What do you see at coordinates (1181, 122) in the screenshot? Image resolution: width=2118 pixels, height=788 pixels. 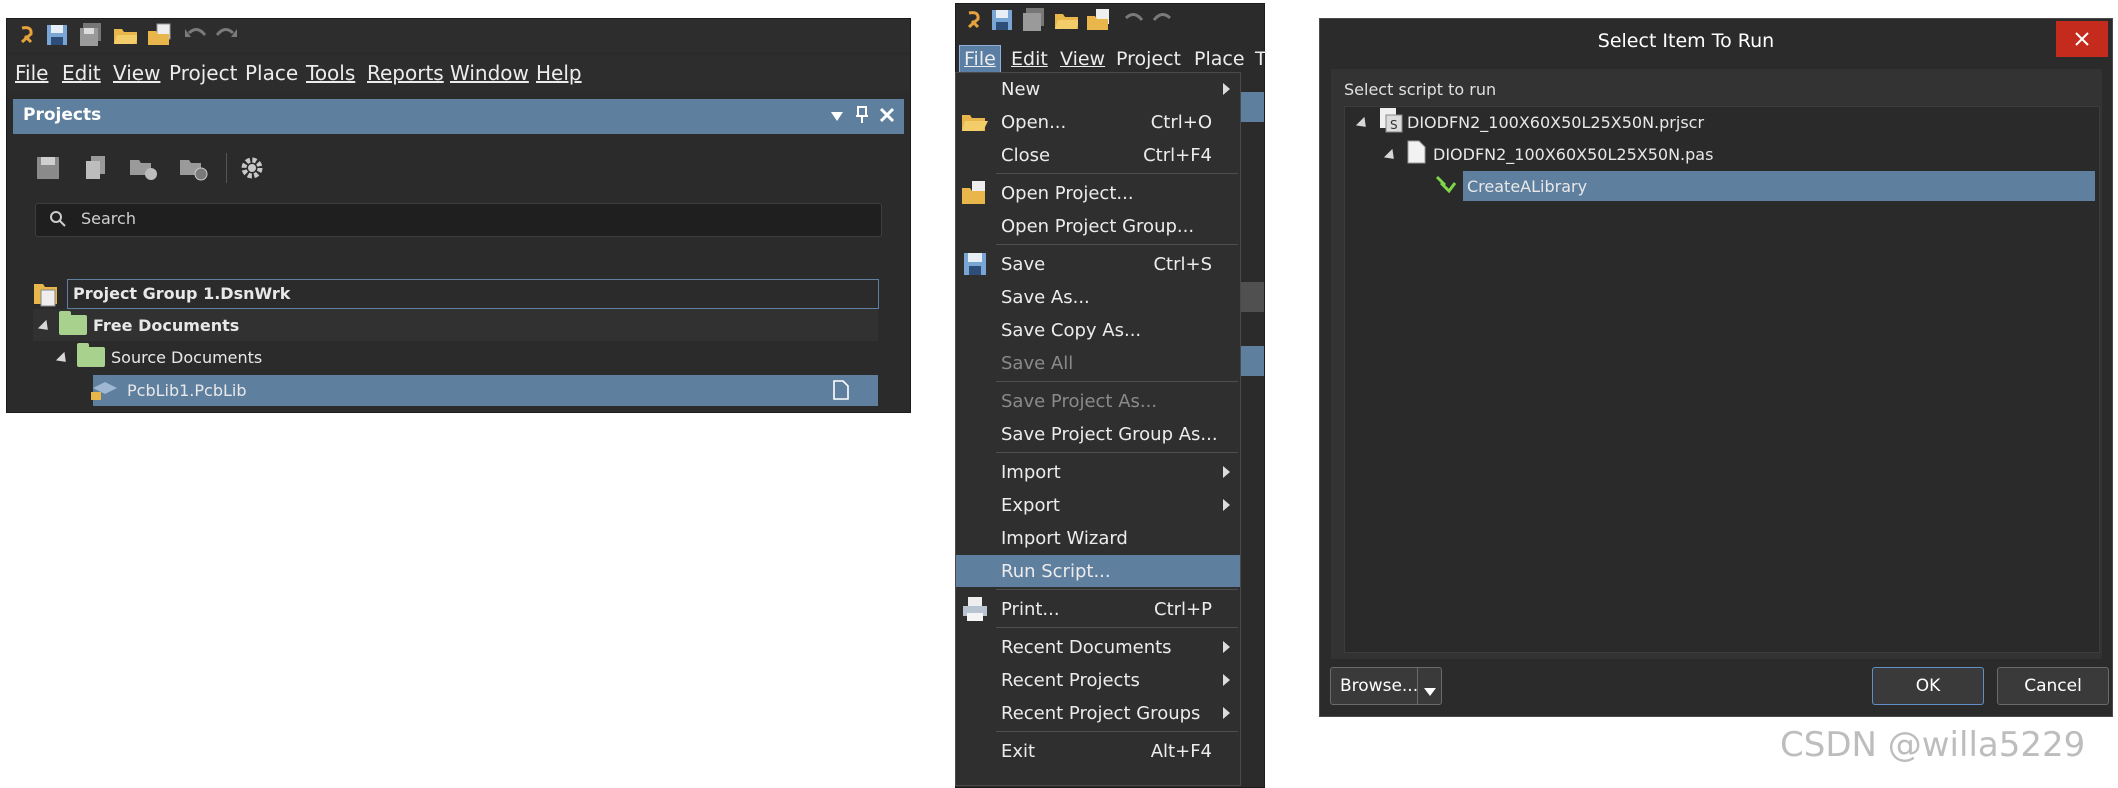 I see `shortcut-label: Ctrl+O` at bounding box center [1181, 122].